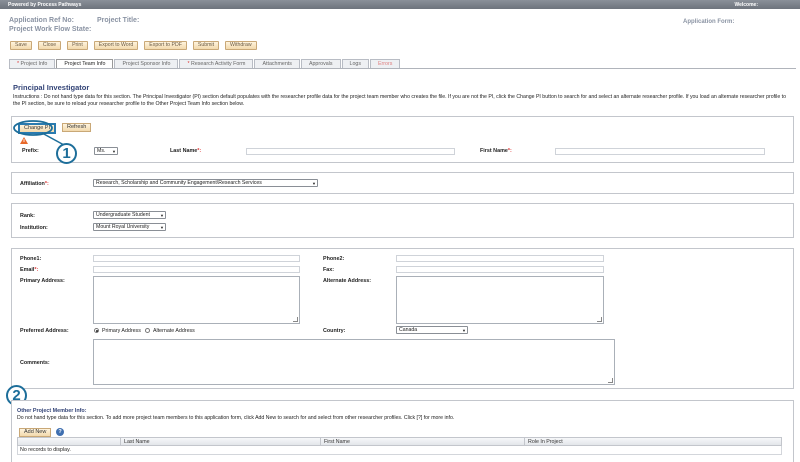  I want to click on callout-1-badge: 1, so click(66, 153).